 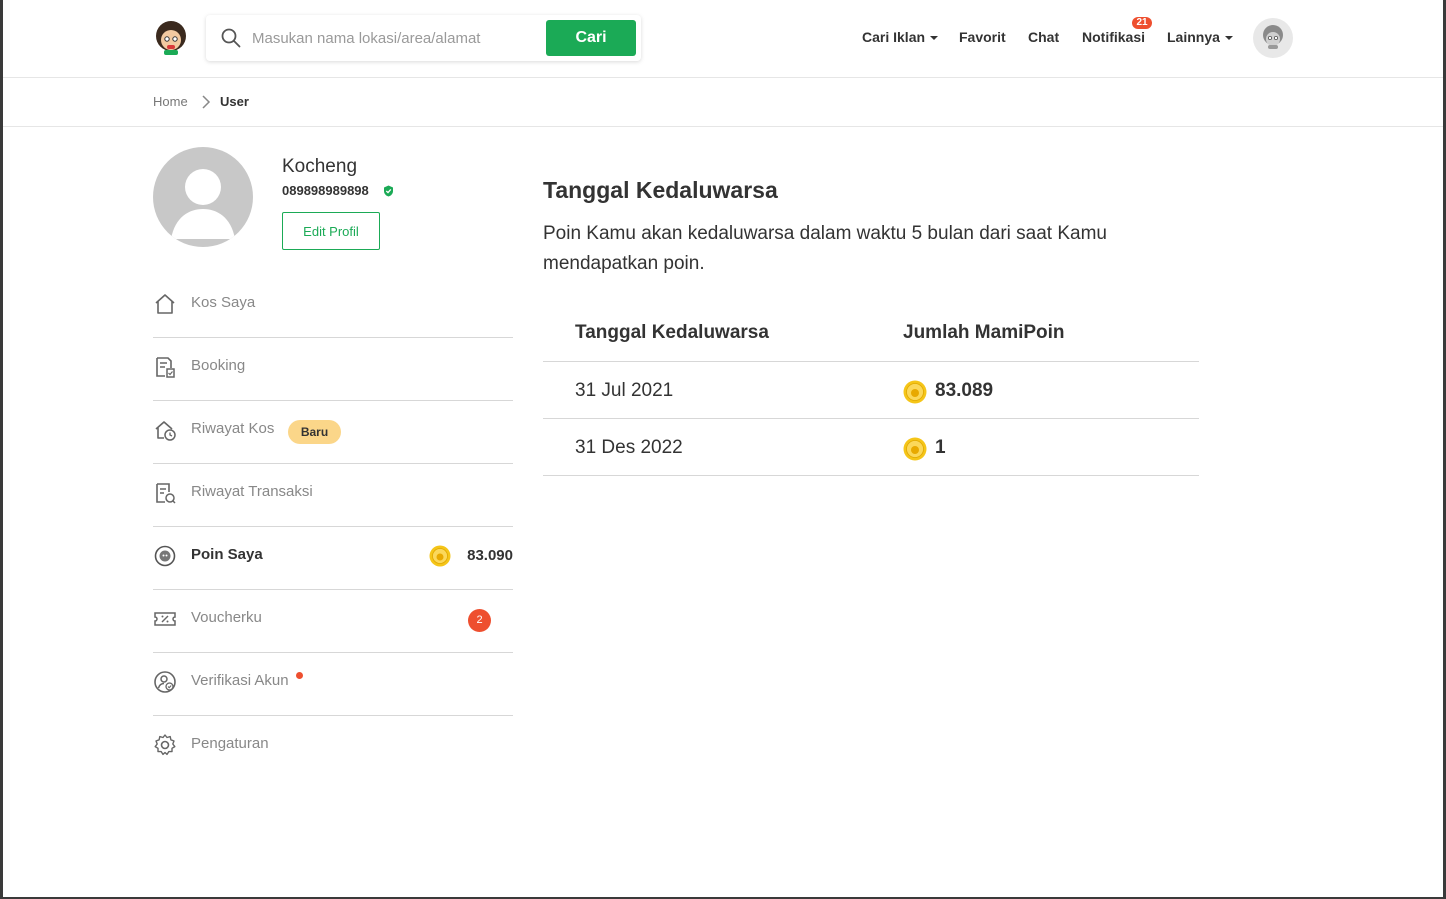 I want to click on table-header-row: Tanggal Kedaluwarsa Jumlah MamiPoin, so click(x=871, y=334).